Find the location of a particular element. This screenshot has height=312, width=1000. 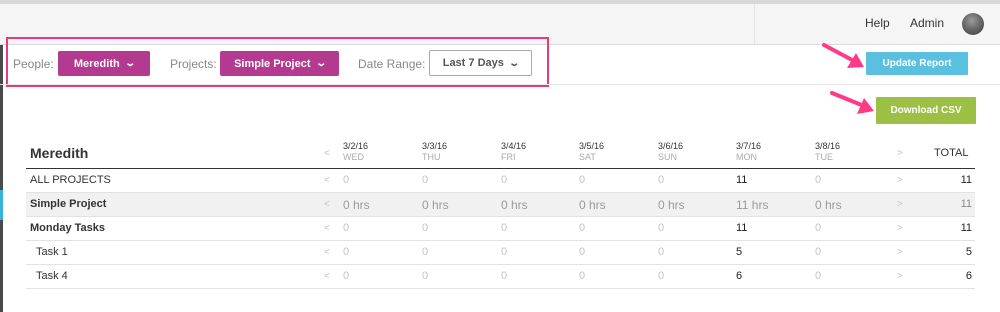

top-border is located at coordinates (500, 2).